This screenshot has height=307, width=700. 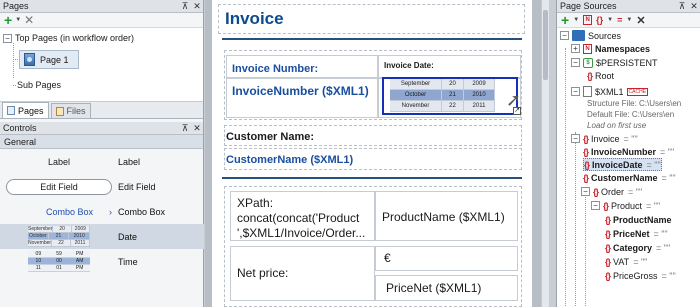 I want to click on price-net-value: PriceNet ($XML1), so click(x=433, y=288).